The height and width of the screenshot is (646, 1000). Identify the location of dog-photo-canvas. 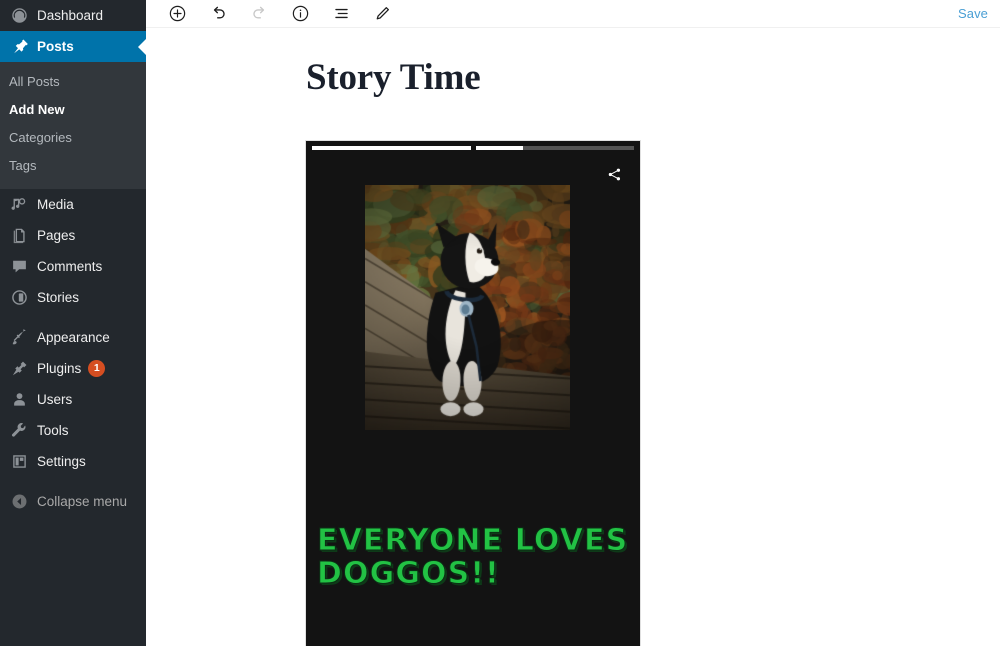
(467, 307).